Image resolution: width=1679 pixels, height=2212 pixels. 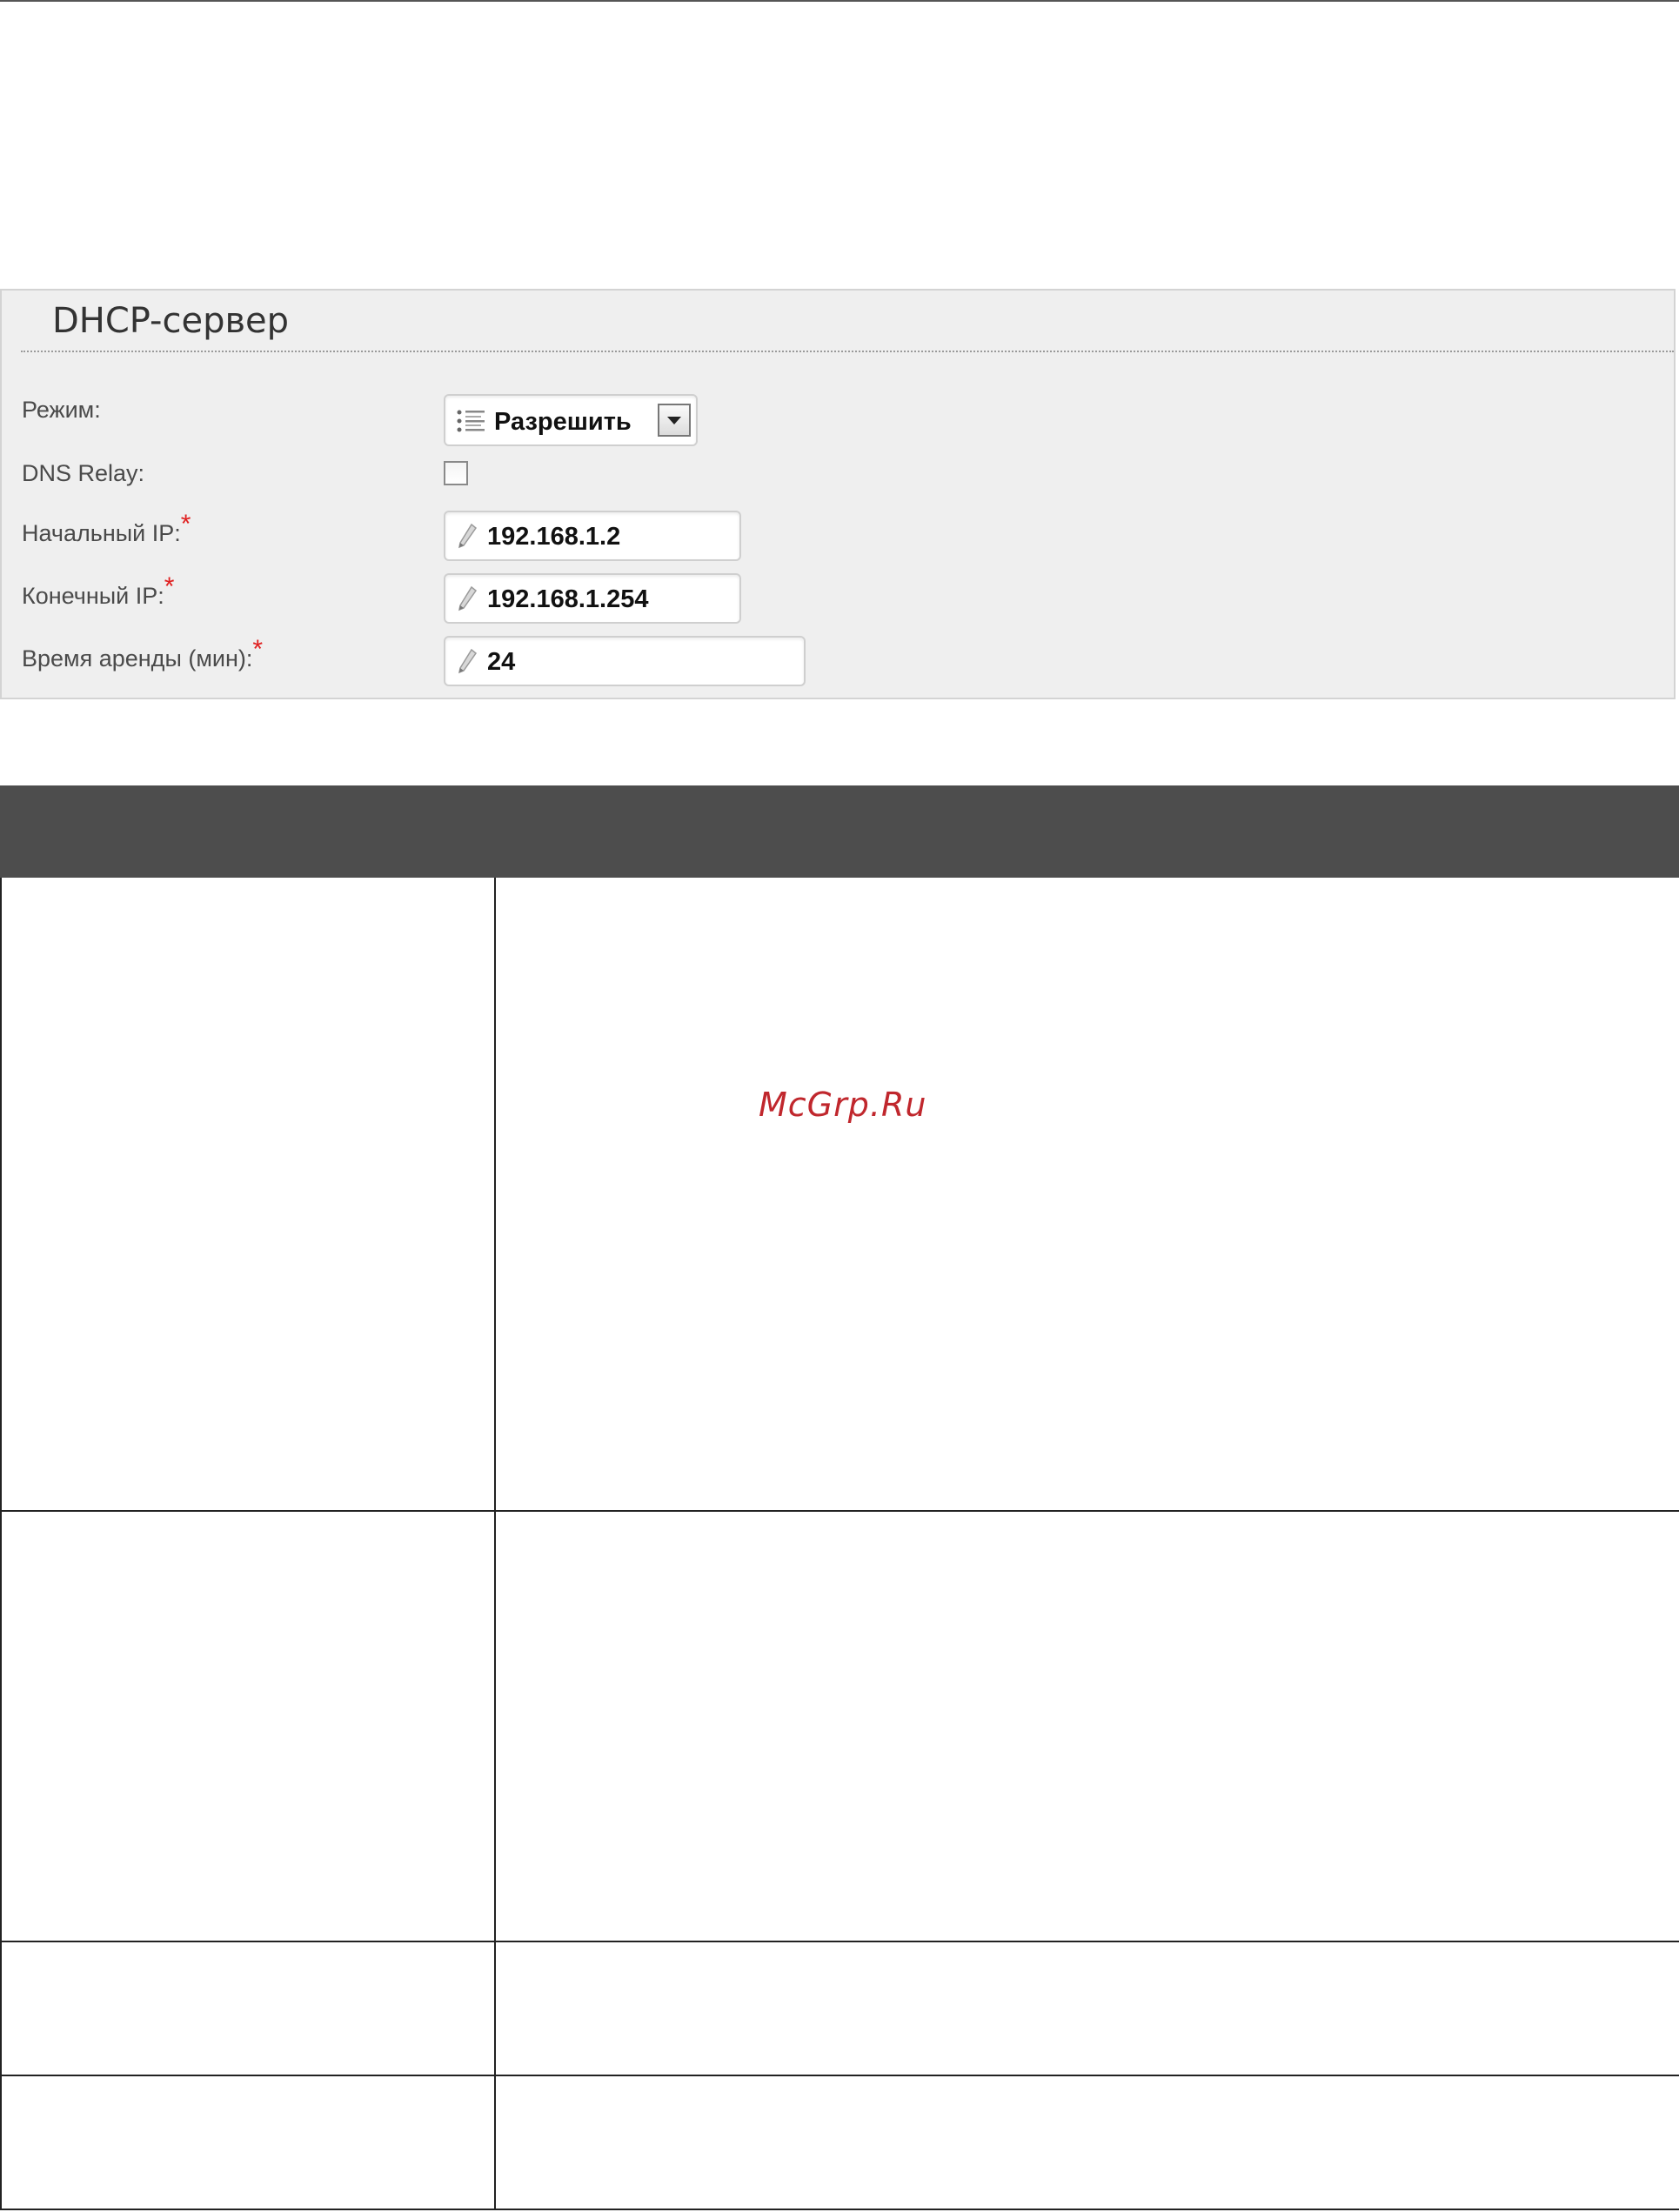 I want to click on mode-label-text: Режим:, so click(x=61, y=410).